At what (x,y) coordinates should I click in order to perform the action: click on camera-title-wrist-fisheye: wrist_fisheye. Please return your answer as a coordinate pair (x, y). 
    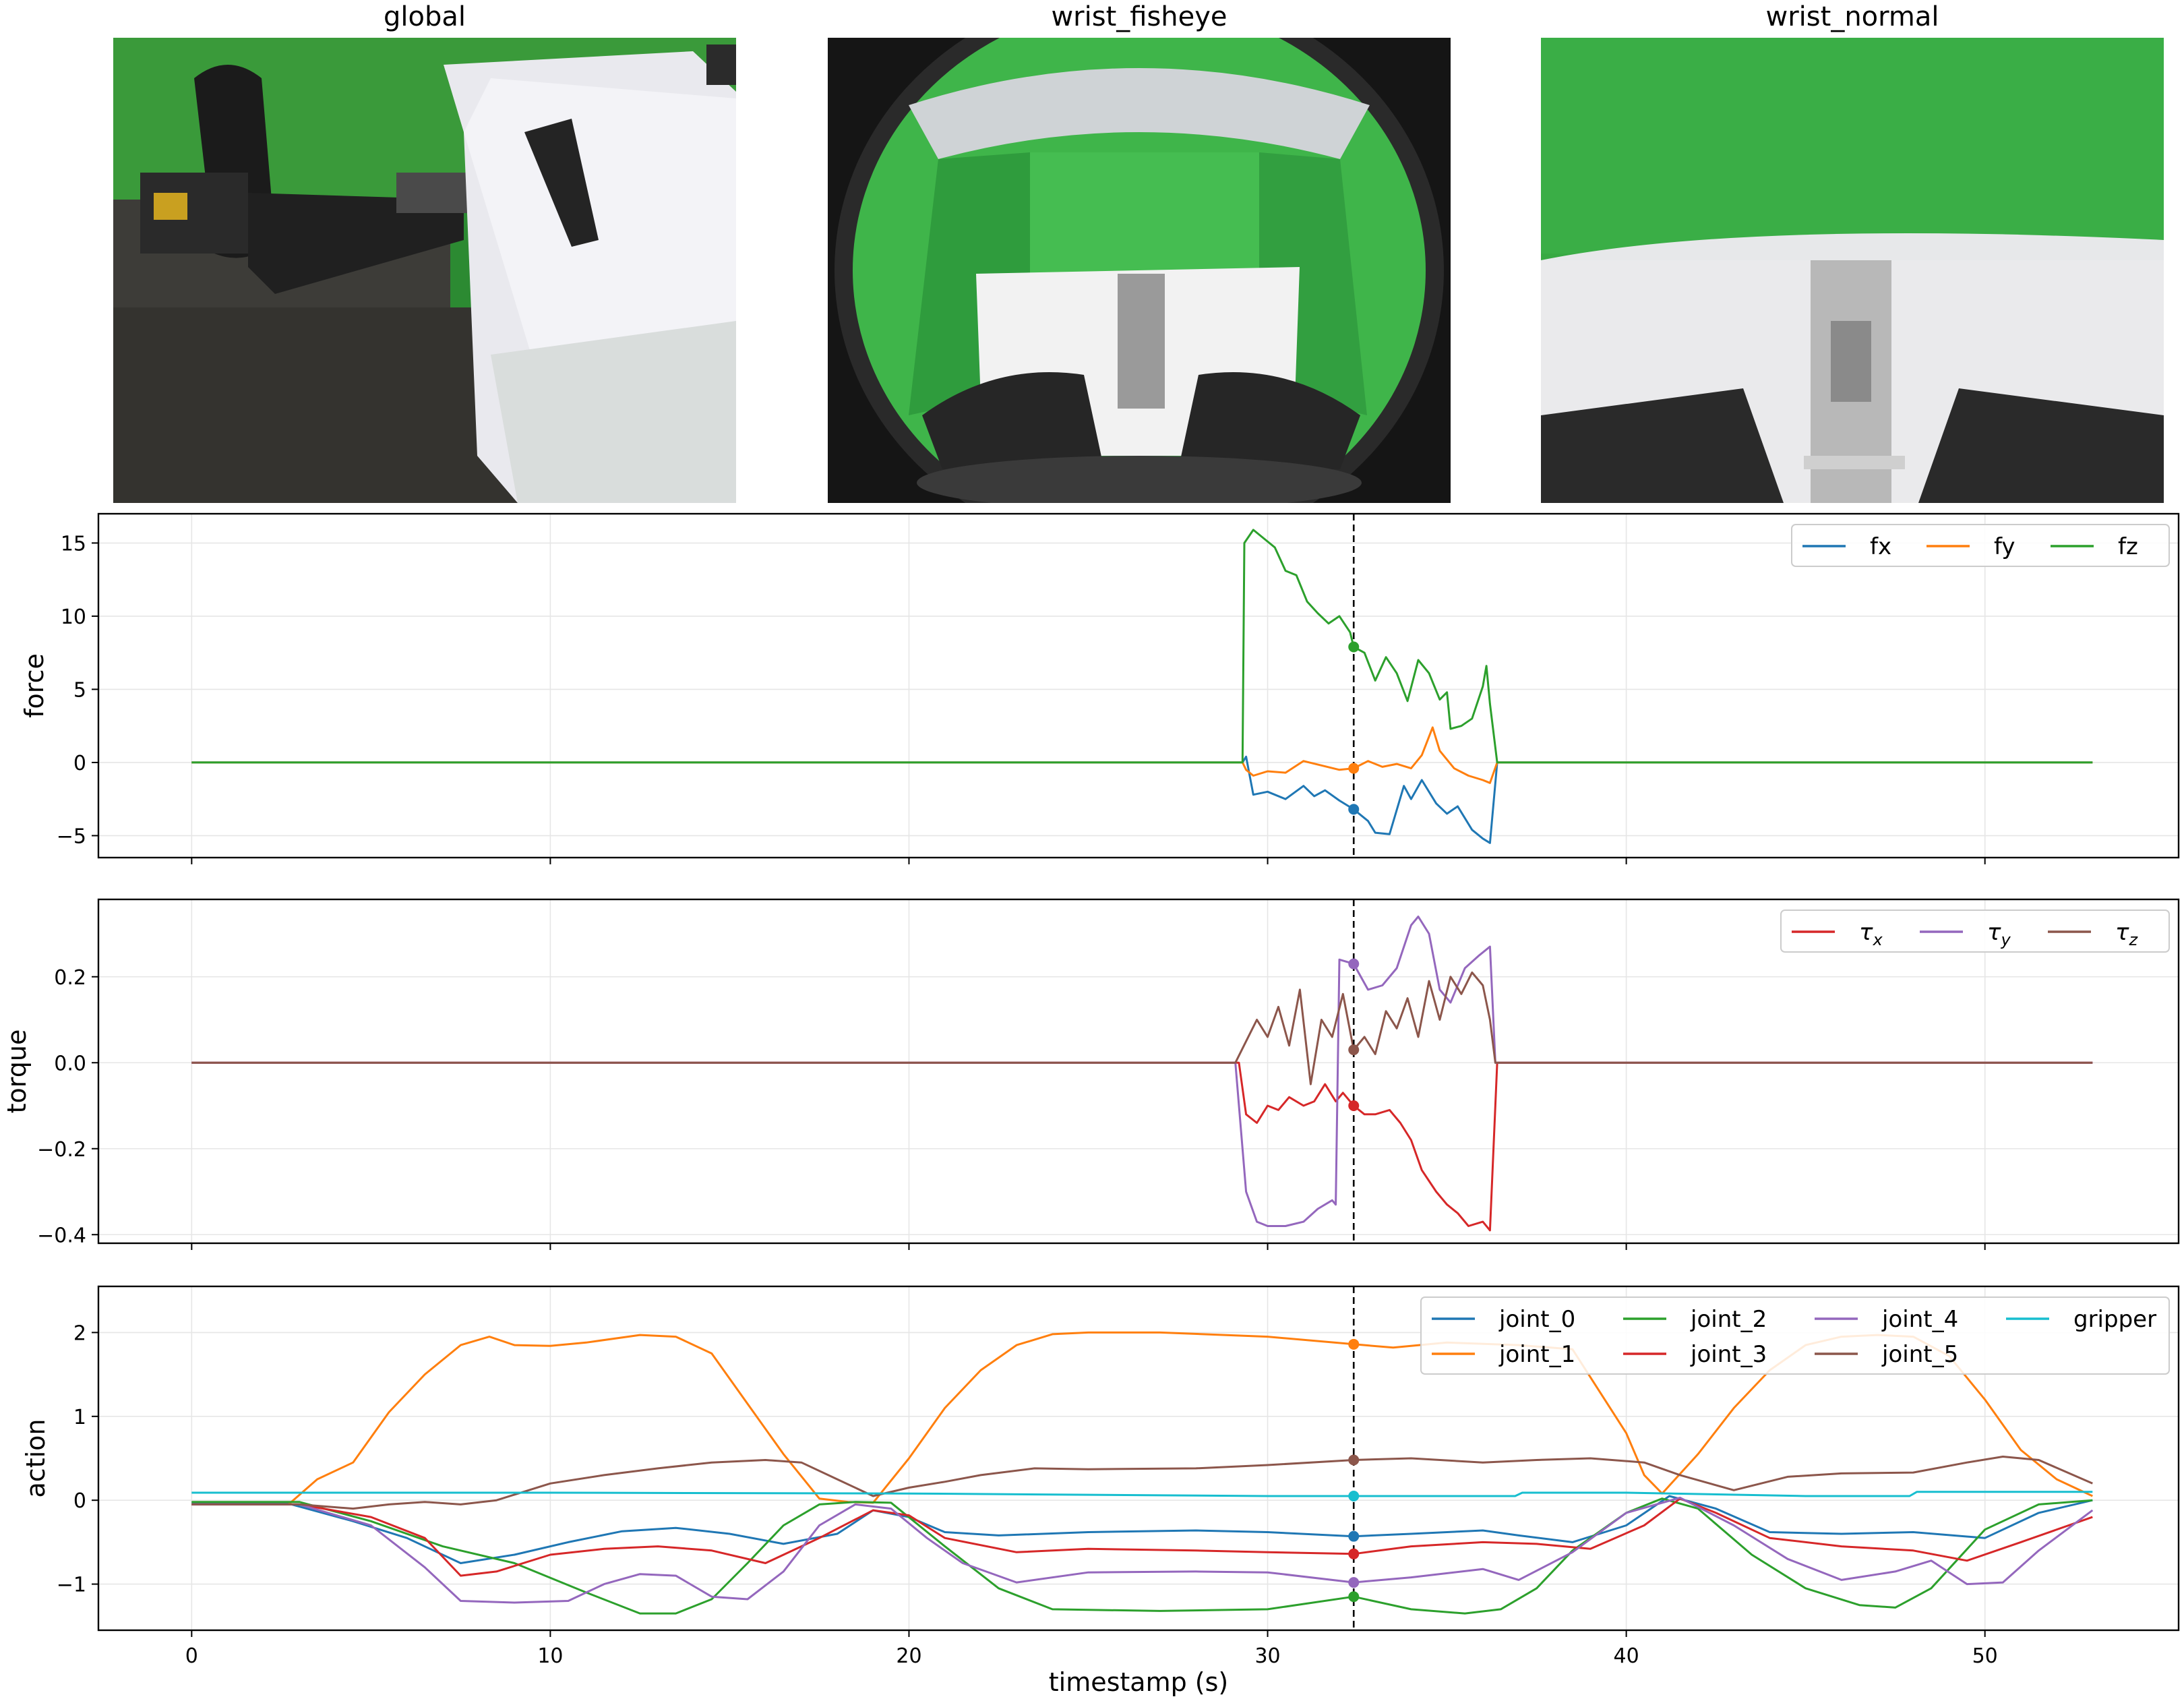
    Looking at the image, I should click on (1139, 17).